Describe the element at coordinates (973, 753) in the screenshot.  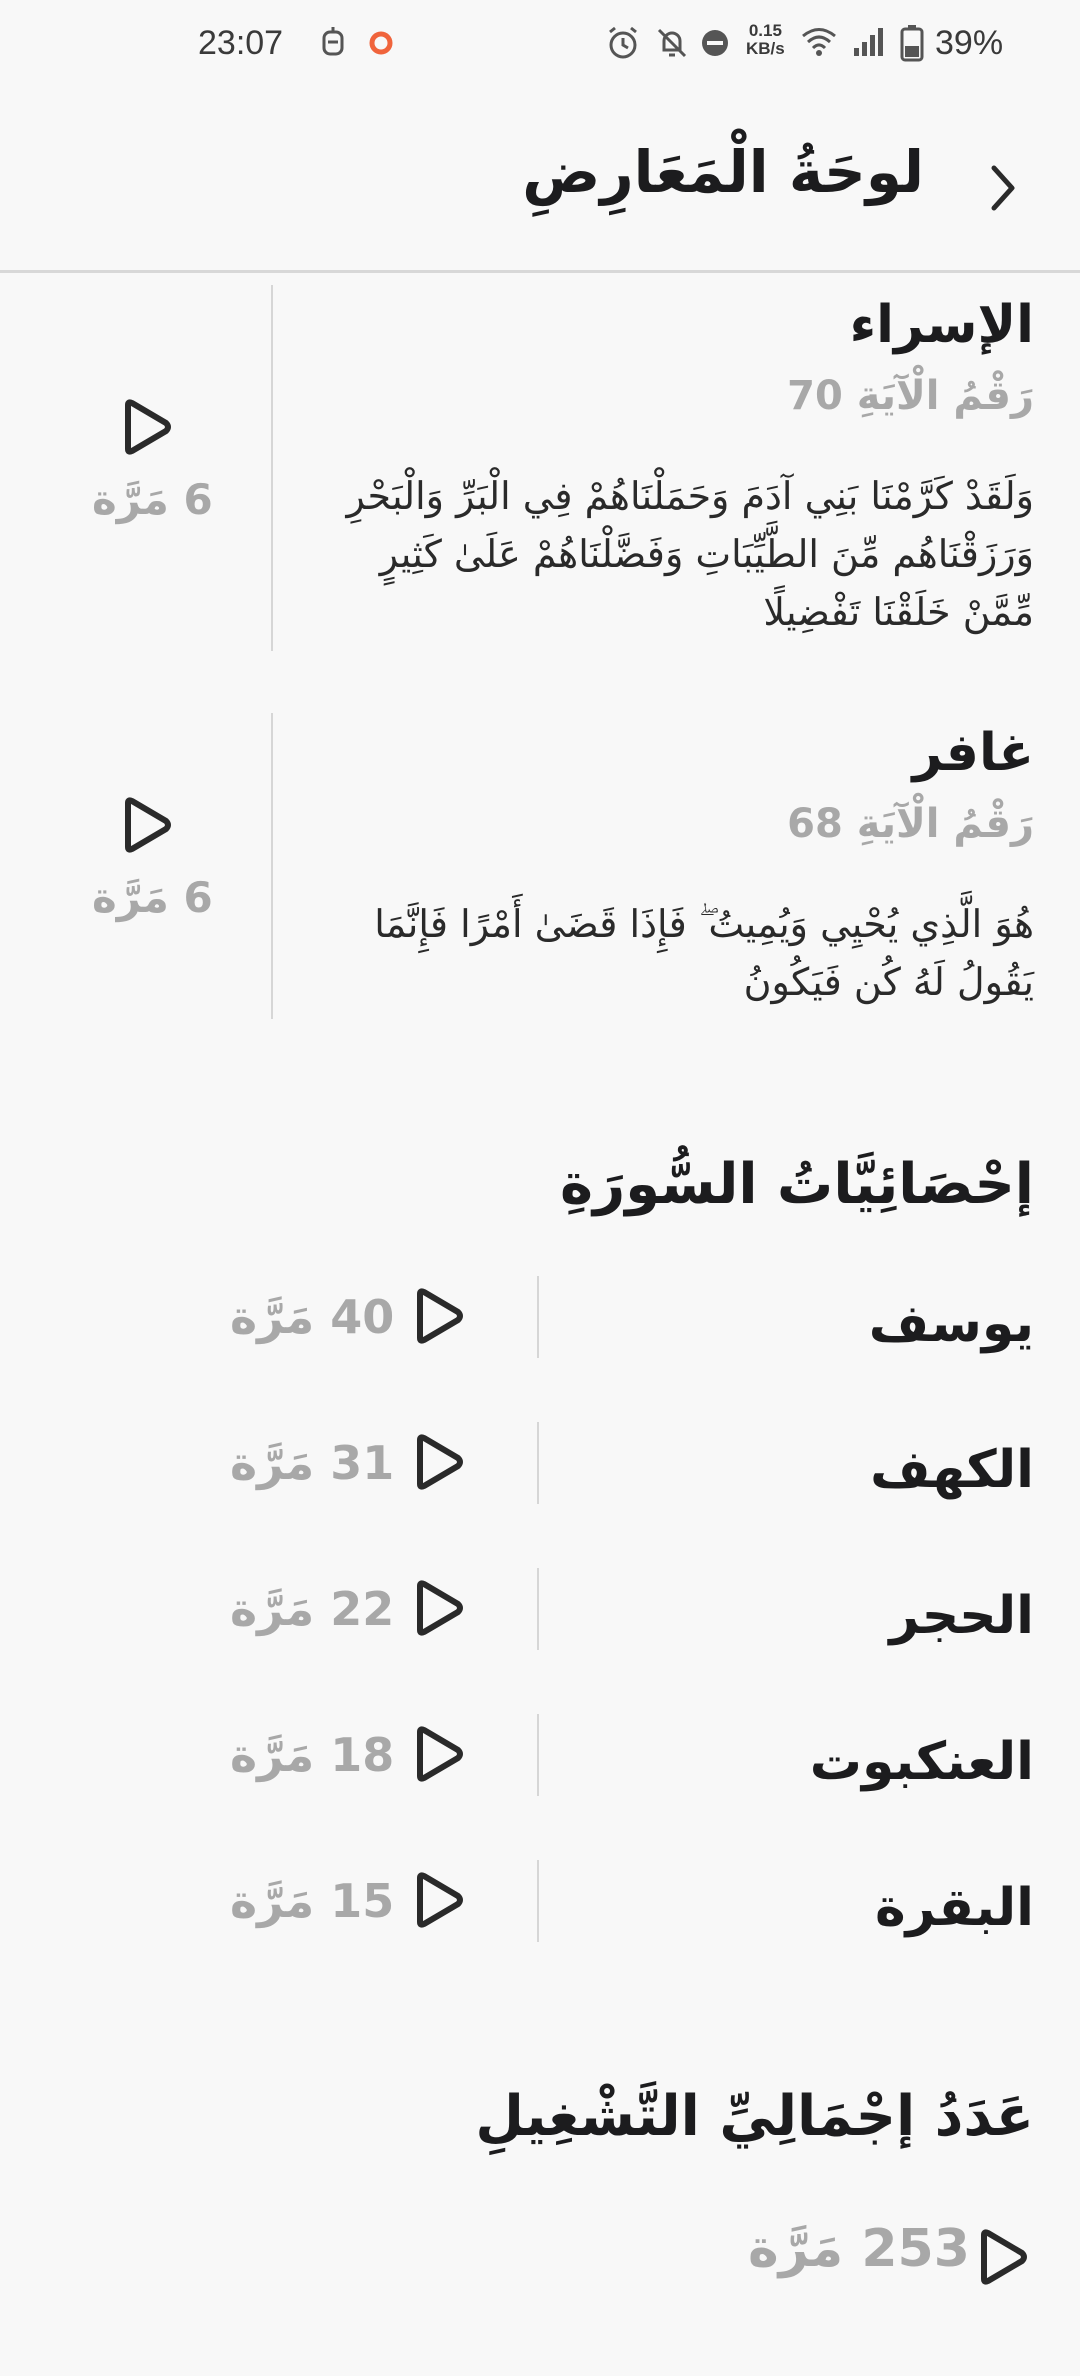
I see `card-surah-name: غافر` at that location.